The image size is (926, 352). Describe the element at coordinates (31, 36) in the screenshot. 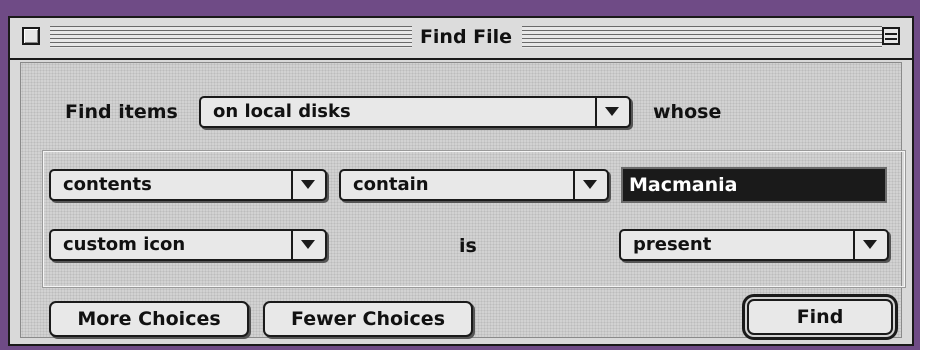

I see `close-box-icon` at that location.